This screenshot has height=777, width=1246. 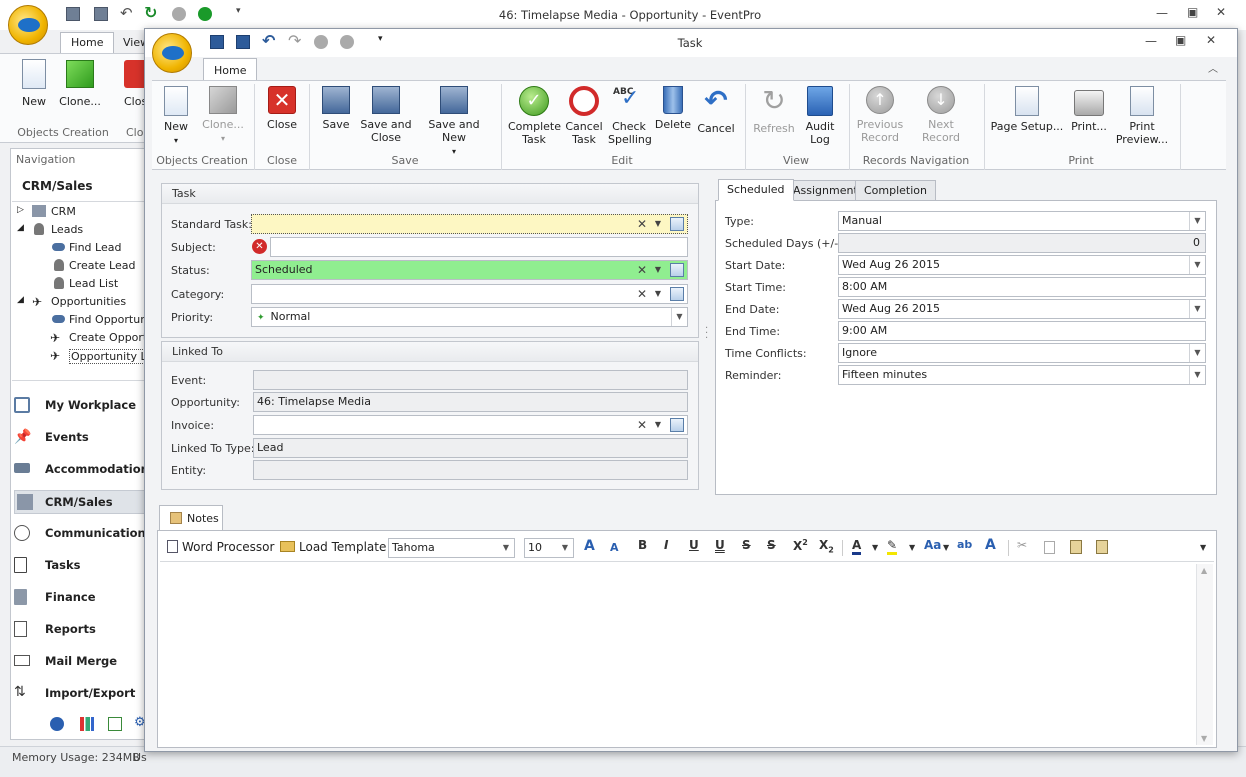 What do you see at coordinates (1022, 265) in the screenshot?
I see `start-date-picker: Wed Aug 26 2015 ▼` at bounding box center [1022, 265].